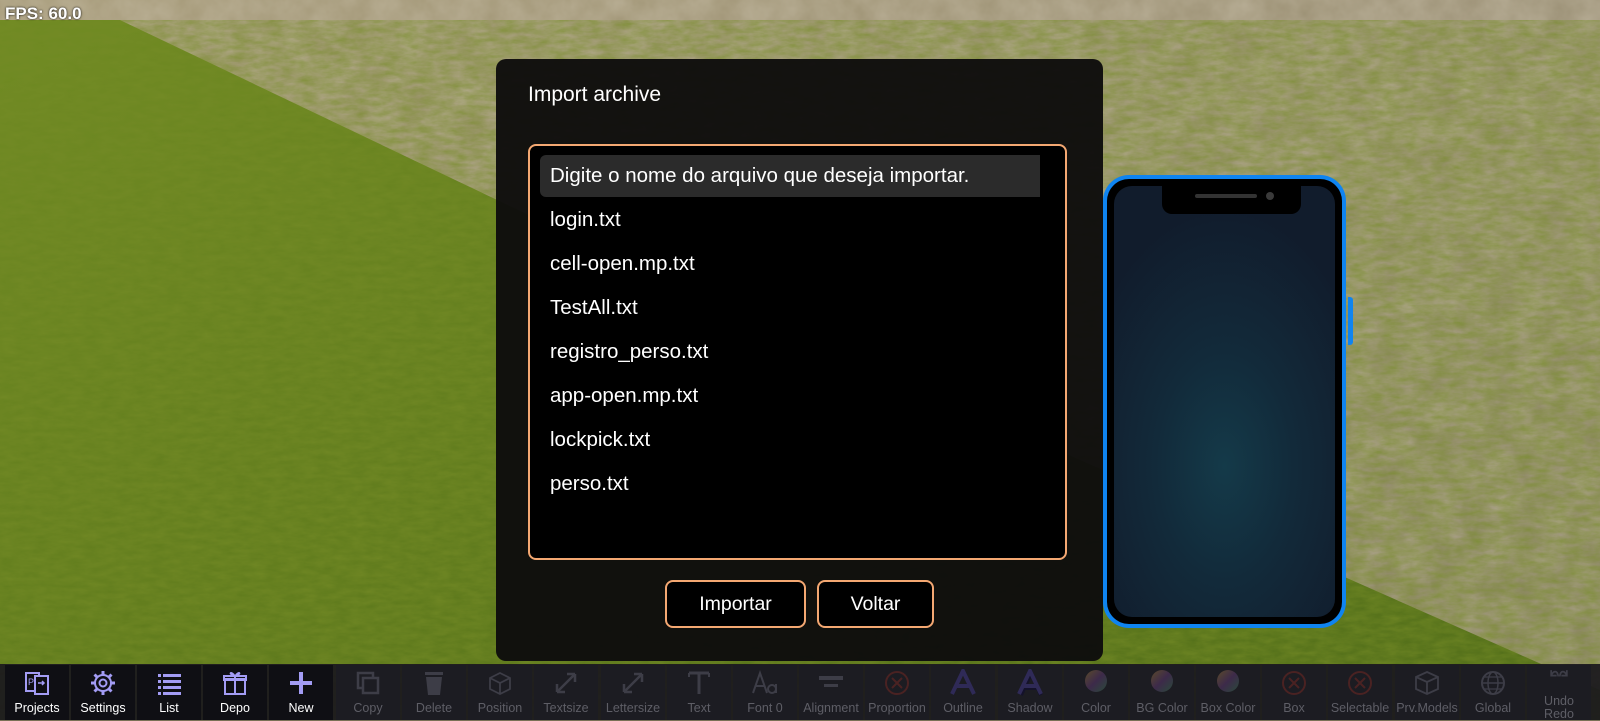  Describe the element at coordinates (500, 708) in the screenshot. I see `position-label: Position` at that location.